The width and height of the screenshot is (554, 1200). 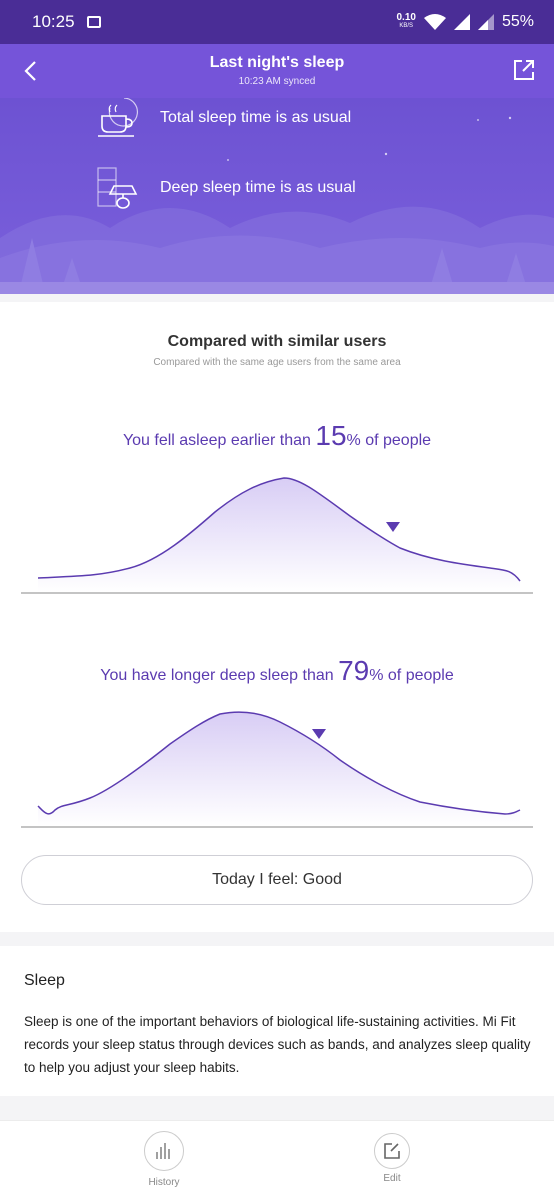 I want to click on stat-prefix: You have longer deep sleep than, so click(x=219, y=675).